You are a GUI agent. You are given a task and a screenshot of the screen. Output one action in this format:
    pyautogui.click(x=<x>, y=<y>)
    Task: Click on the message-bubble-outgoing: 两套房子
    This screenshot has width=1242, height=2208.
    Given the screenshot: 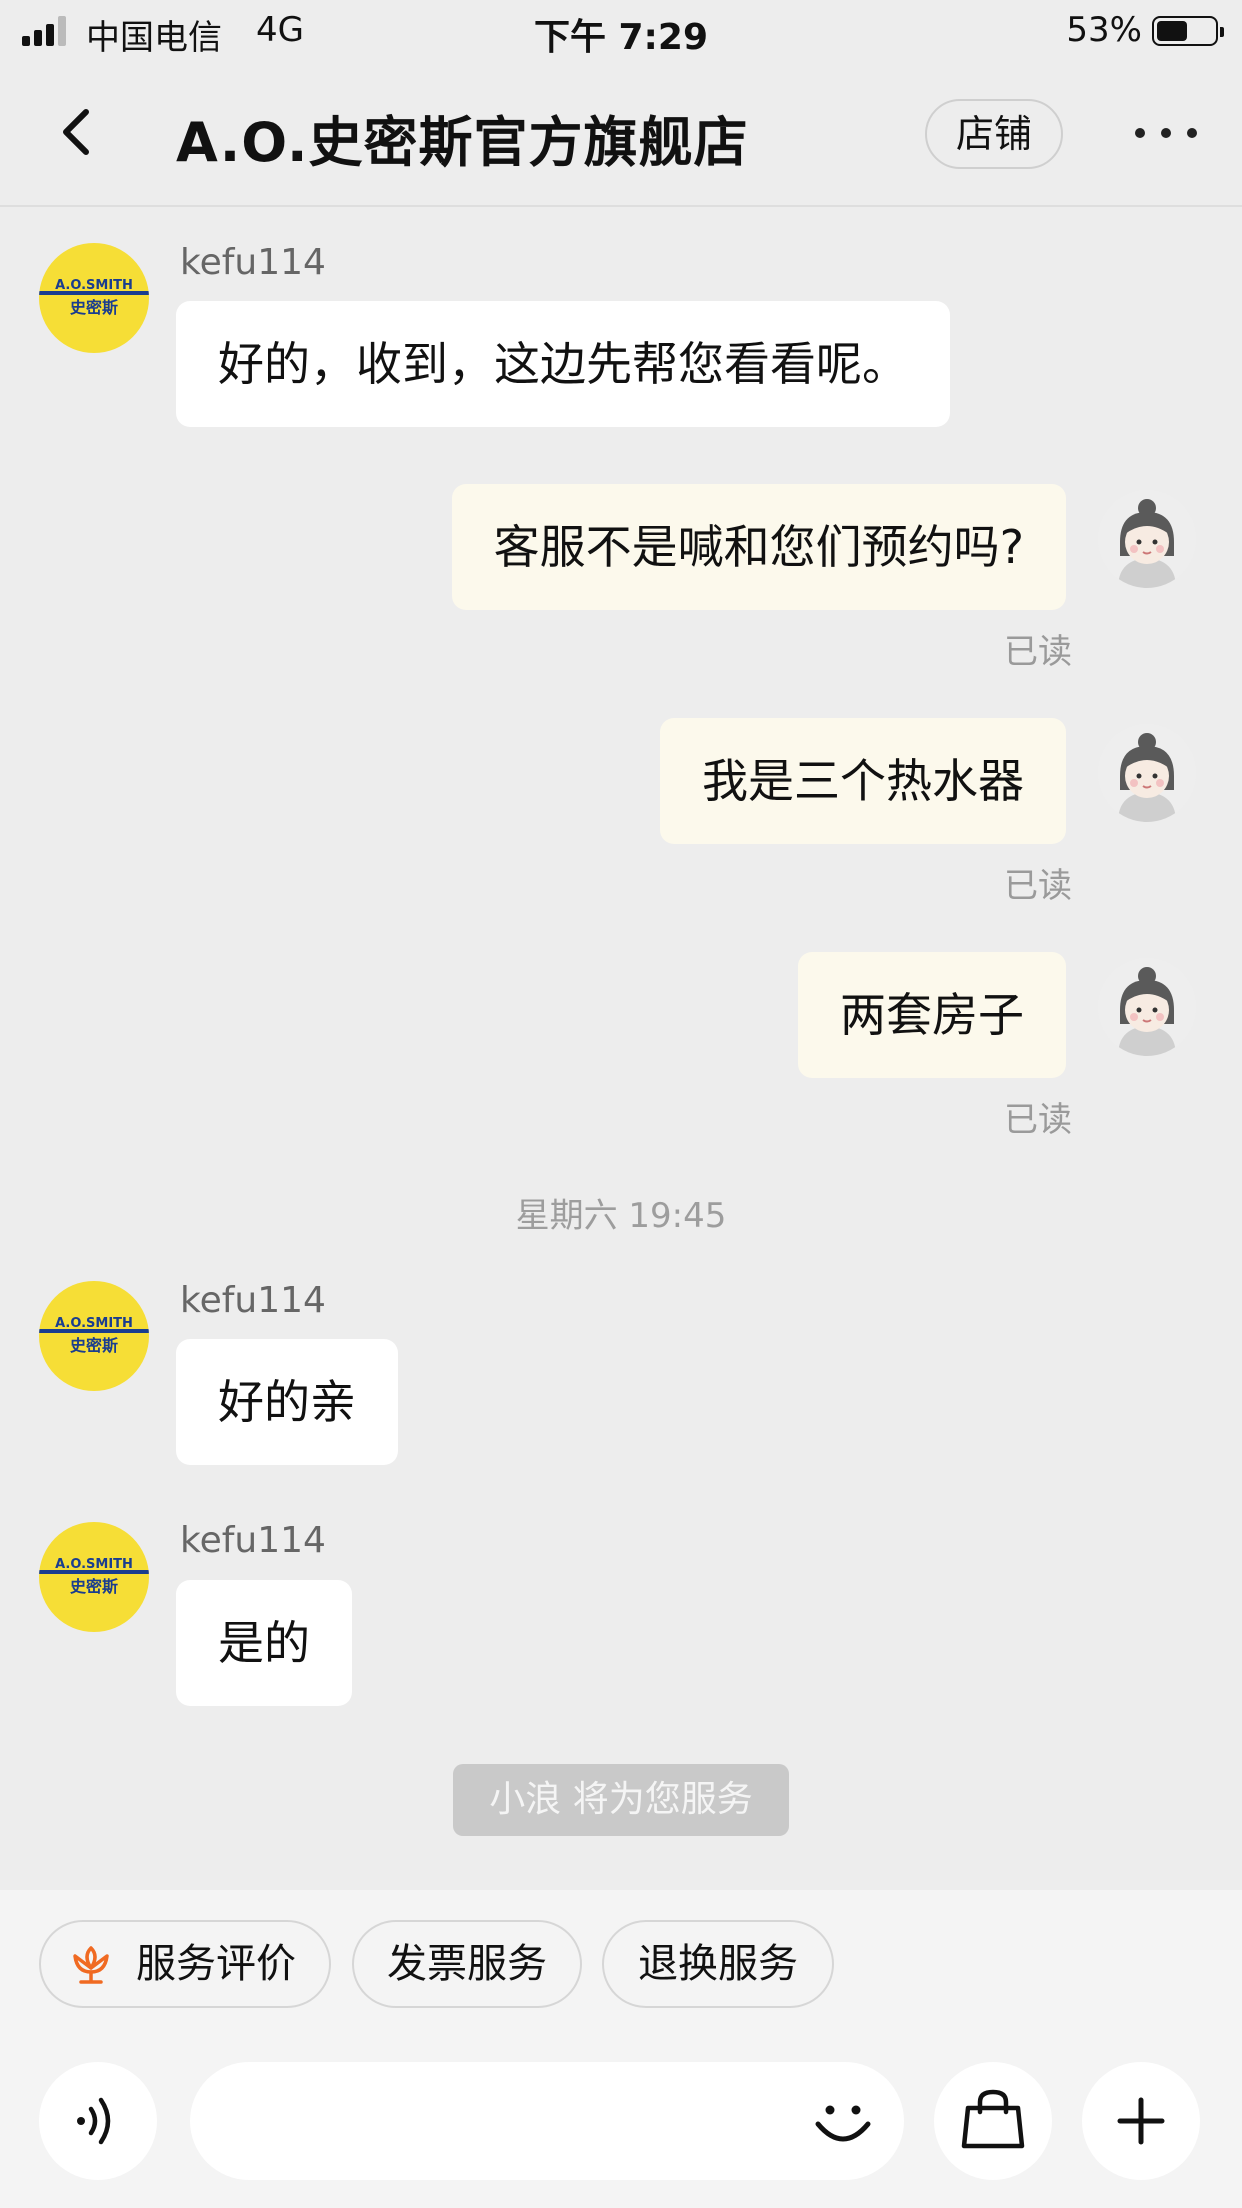 What is the action you would take?
    pyautogui.click(x=932, y=1015)
    